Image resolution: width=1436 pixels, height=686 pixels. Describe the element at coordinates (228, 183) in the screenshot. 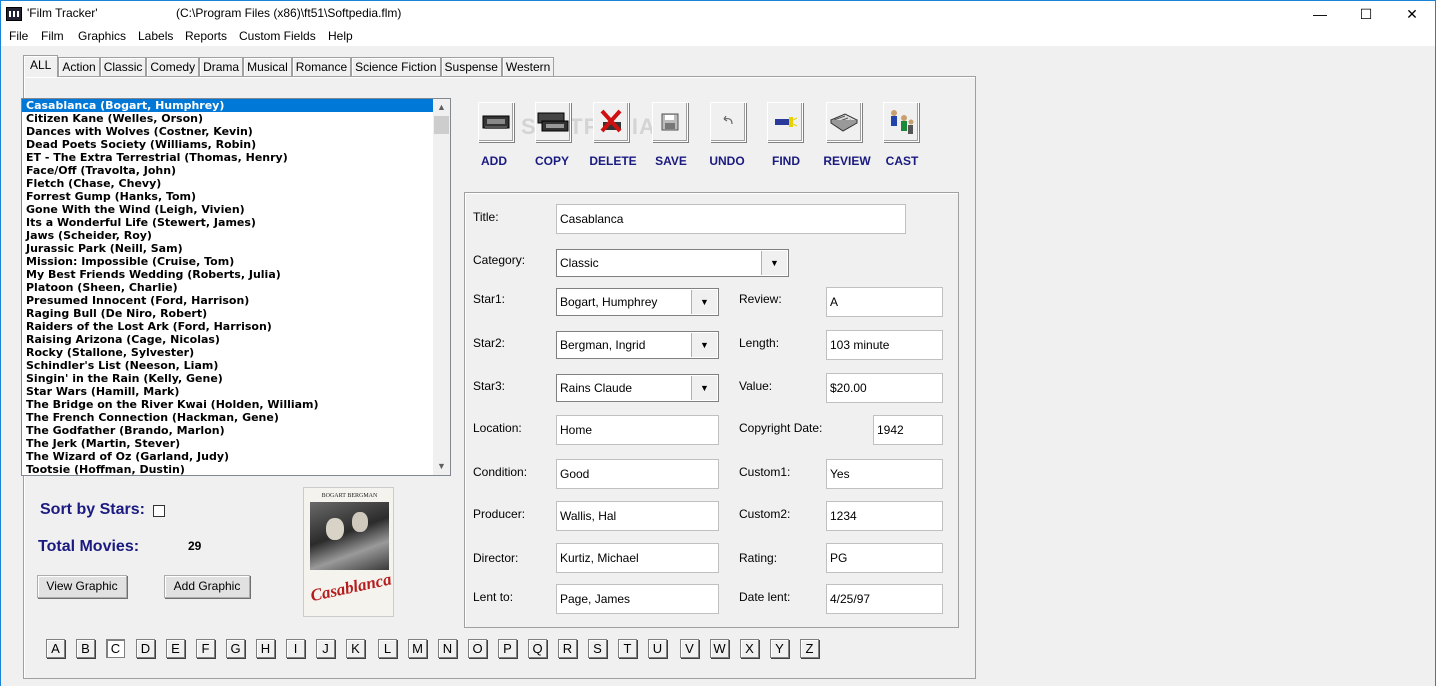

I see `list-item: Fletch (Chase, Chevy)` at that location.